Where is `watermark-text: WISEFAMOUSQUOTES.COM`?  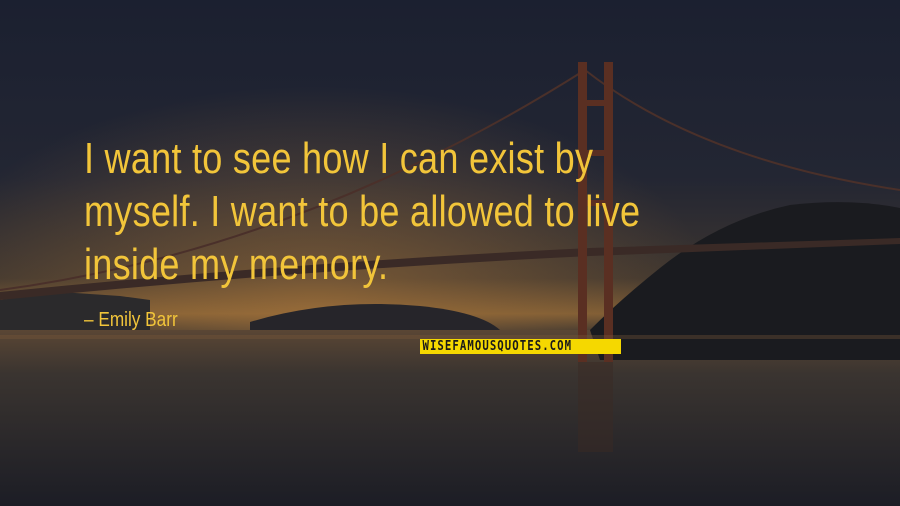 watermark-text: WISEFAMOUSQUOTES.COM is located at coordinates (497, 346).